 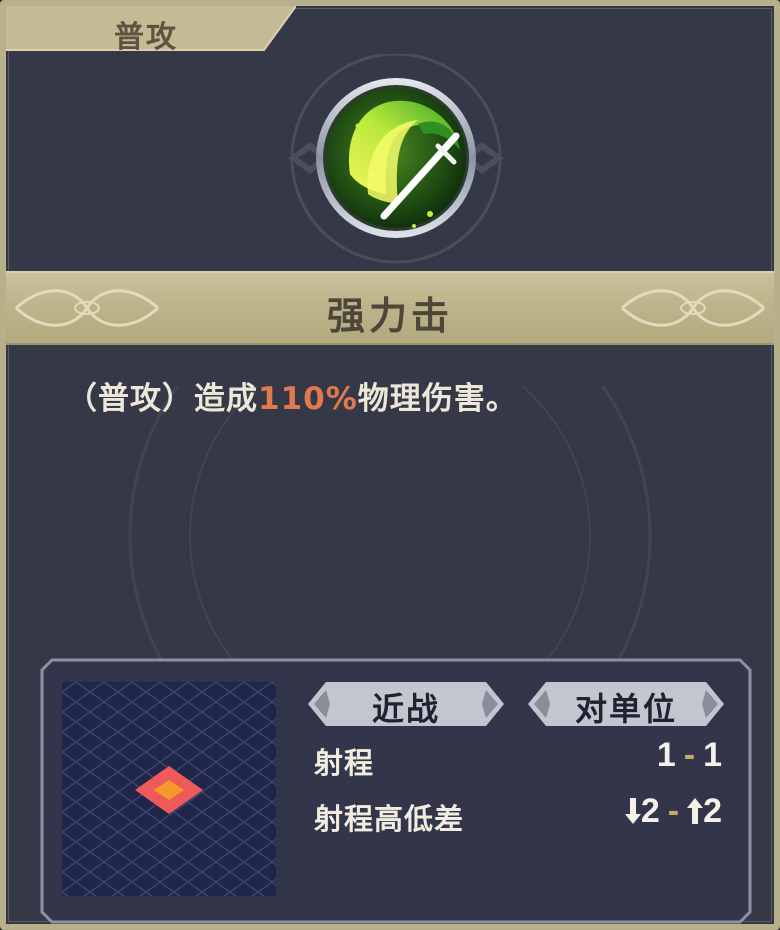 I want to click on target-type-badge: 对单位, so click(x=626, y=705).